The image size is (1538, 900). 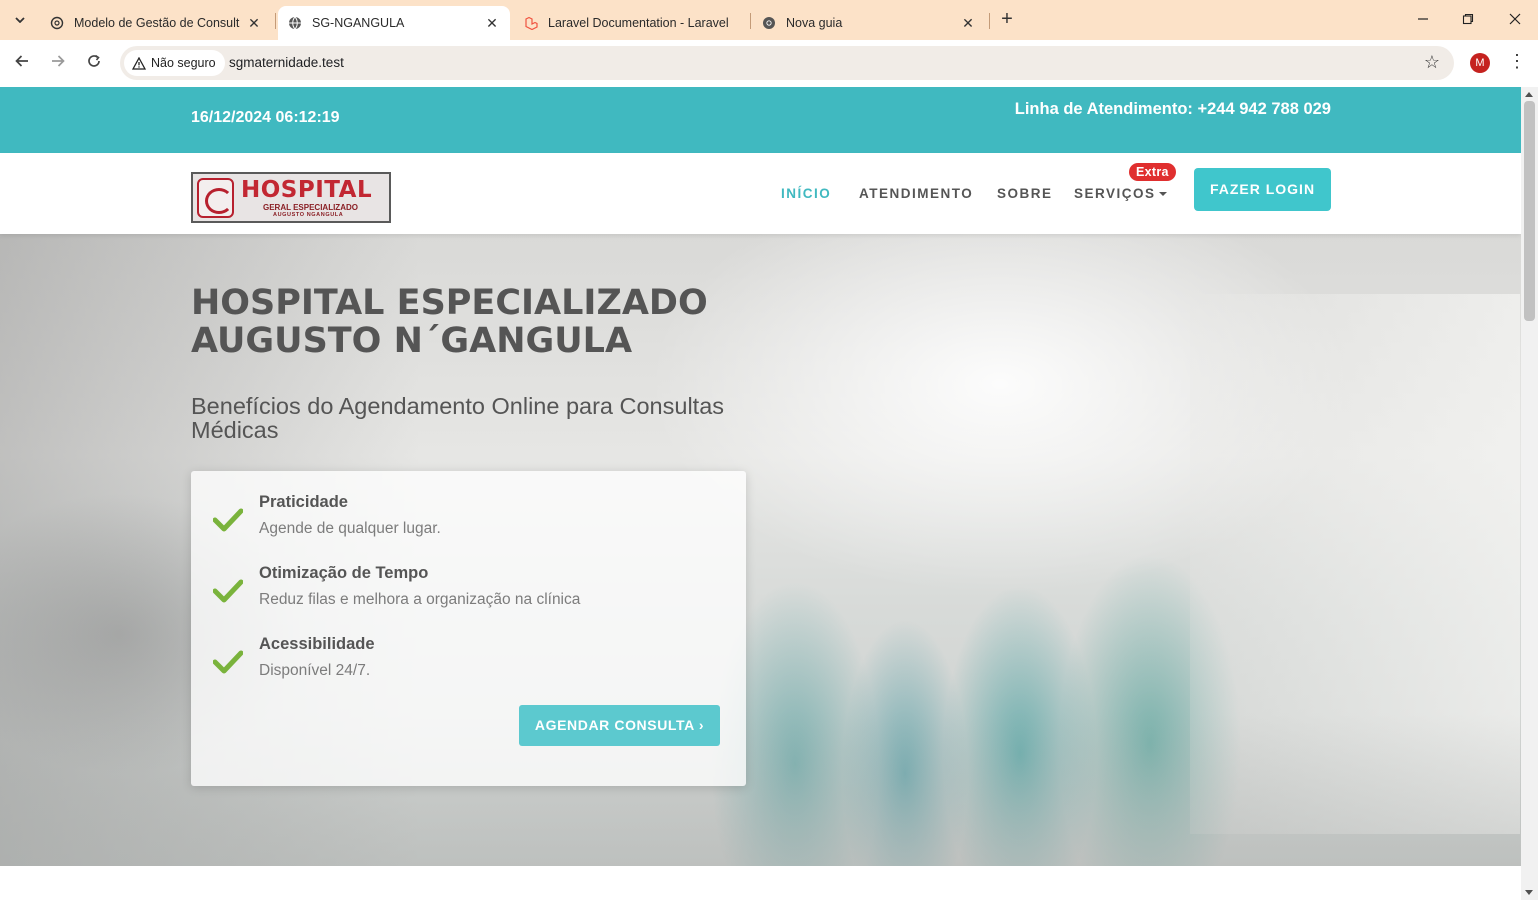 I want to click on benefit-title: Acessibilidade, so click(x=317, y=644).